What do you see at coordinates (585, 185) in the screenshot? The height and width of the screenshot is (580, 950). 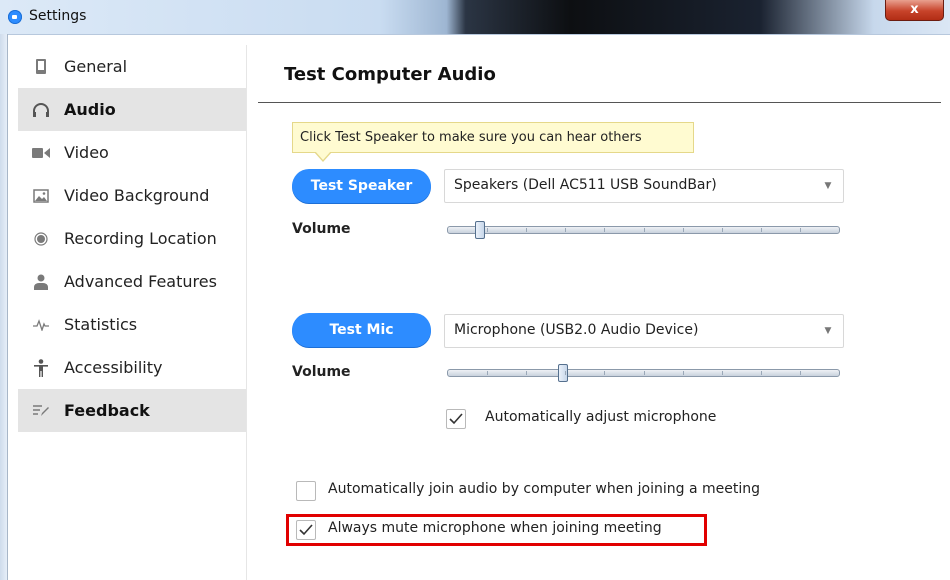 I see `speaker-select-value: Speakers (Dell AC511 USB SoundBar)` at bounding box center [585, 185].